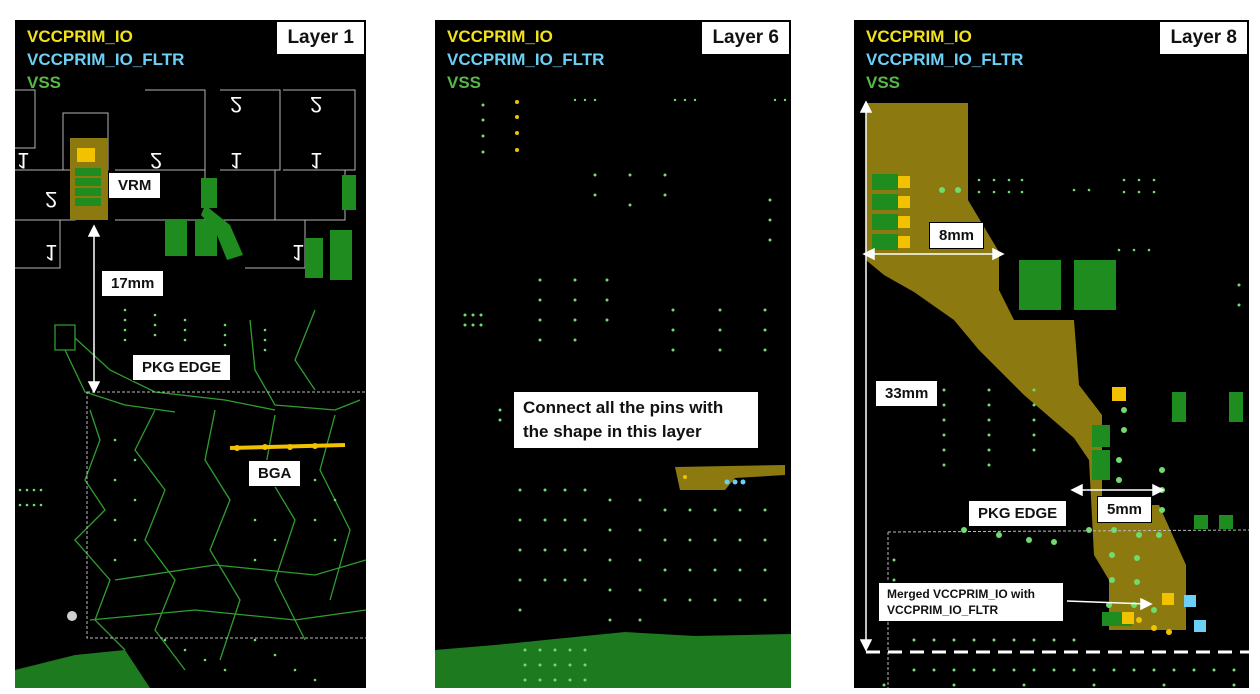 The height and width of the screenshot is (694, 1260). Describe the element at coordinates (320, 38) in the screenshot. I see `layer-label: Layer 1` at that location.